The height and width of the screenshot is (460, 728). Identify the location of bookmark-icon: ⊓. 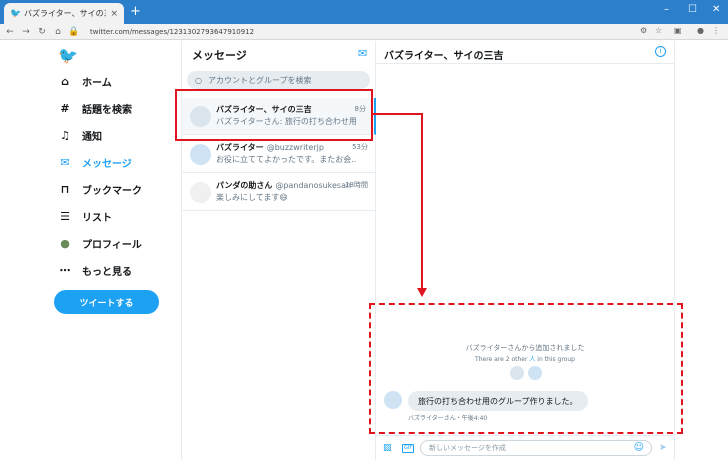
(65, 189).